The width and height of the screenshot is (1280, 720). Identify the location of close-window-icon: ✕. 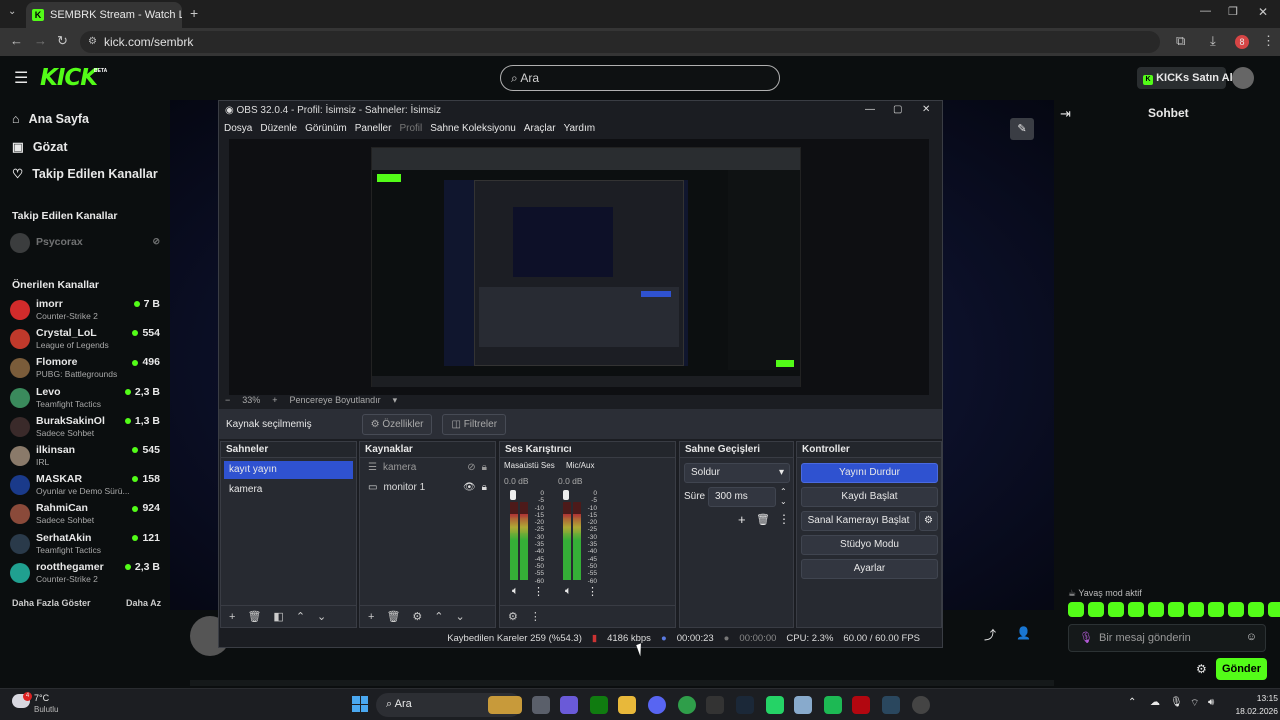
(1263, 12).